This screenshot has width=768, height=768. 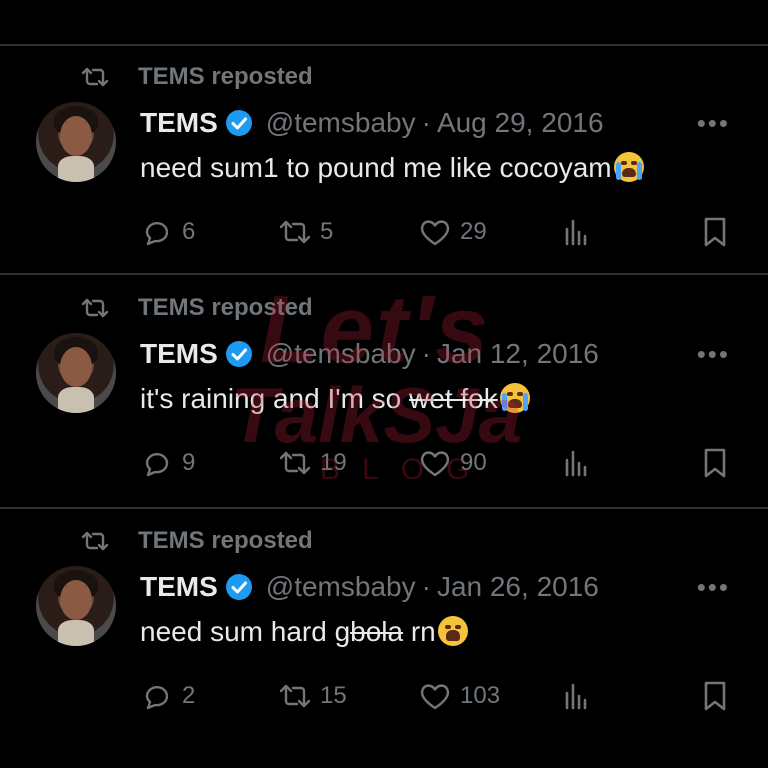 I want to click on post-text: need sum1 to pound me like cocoyam, so click(x=392, y=168).